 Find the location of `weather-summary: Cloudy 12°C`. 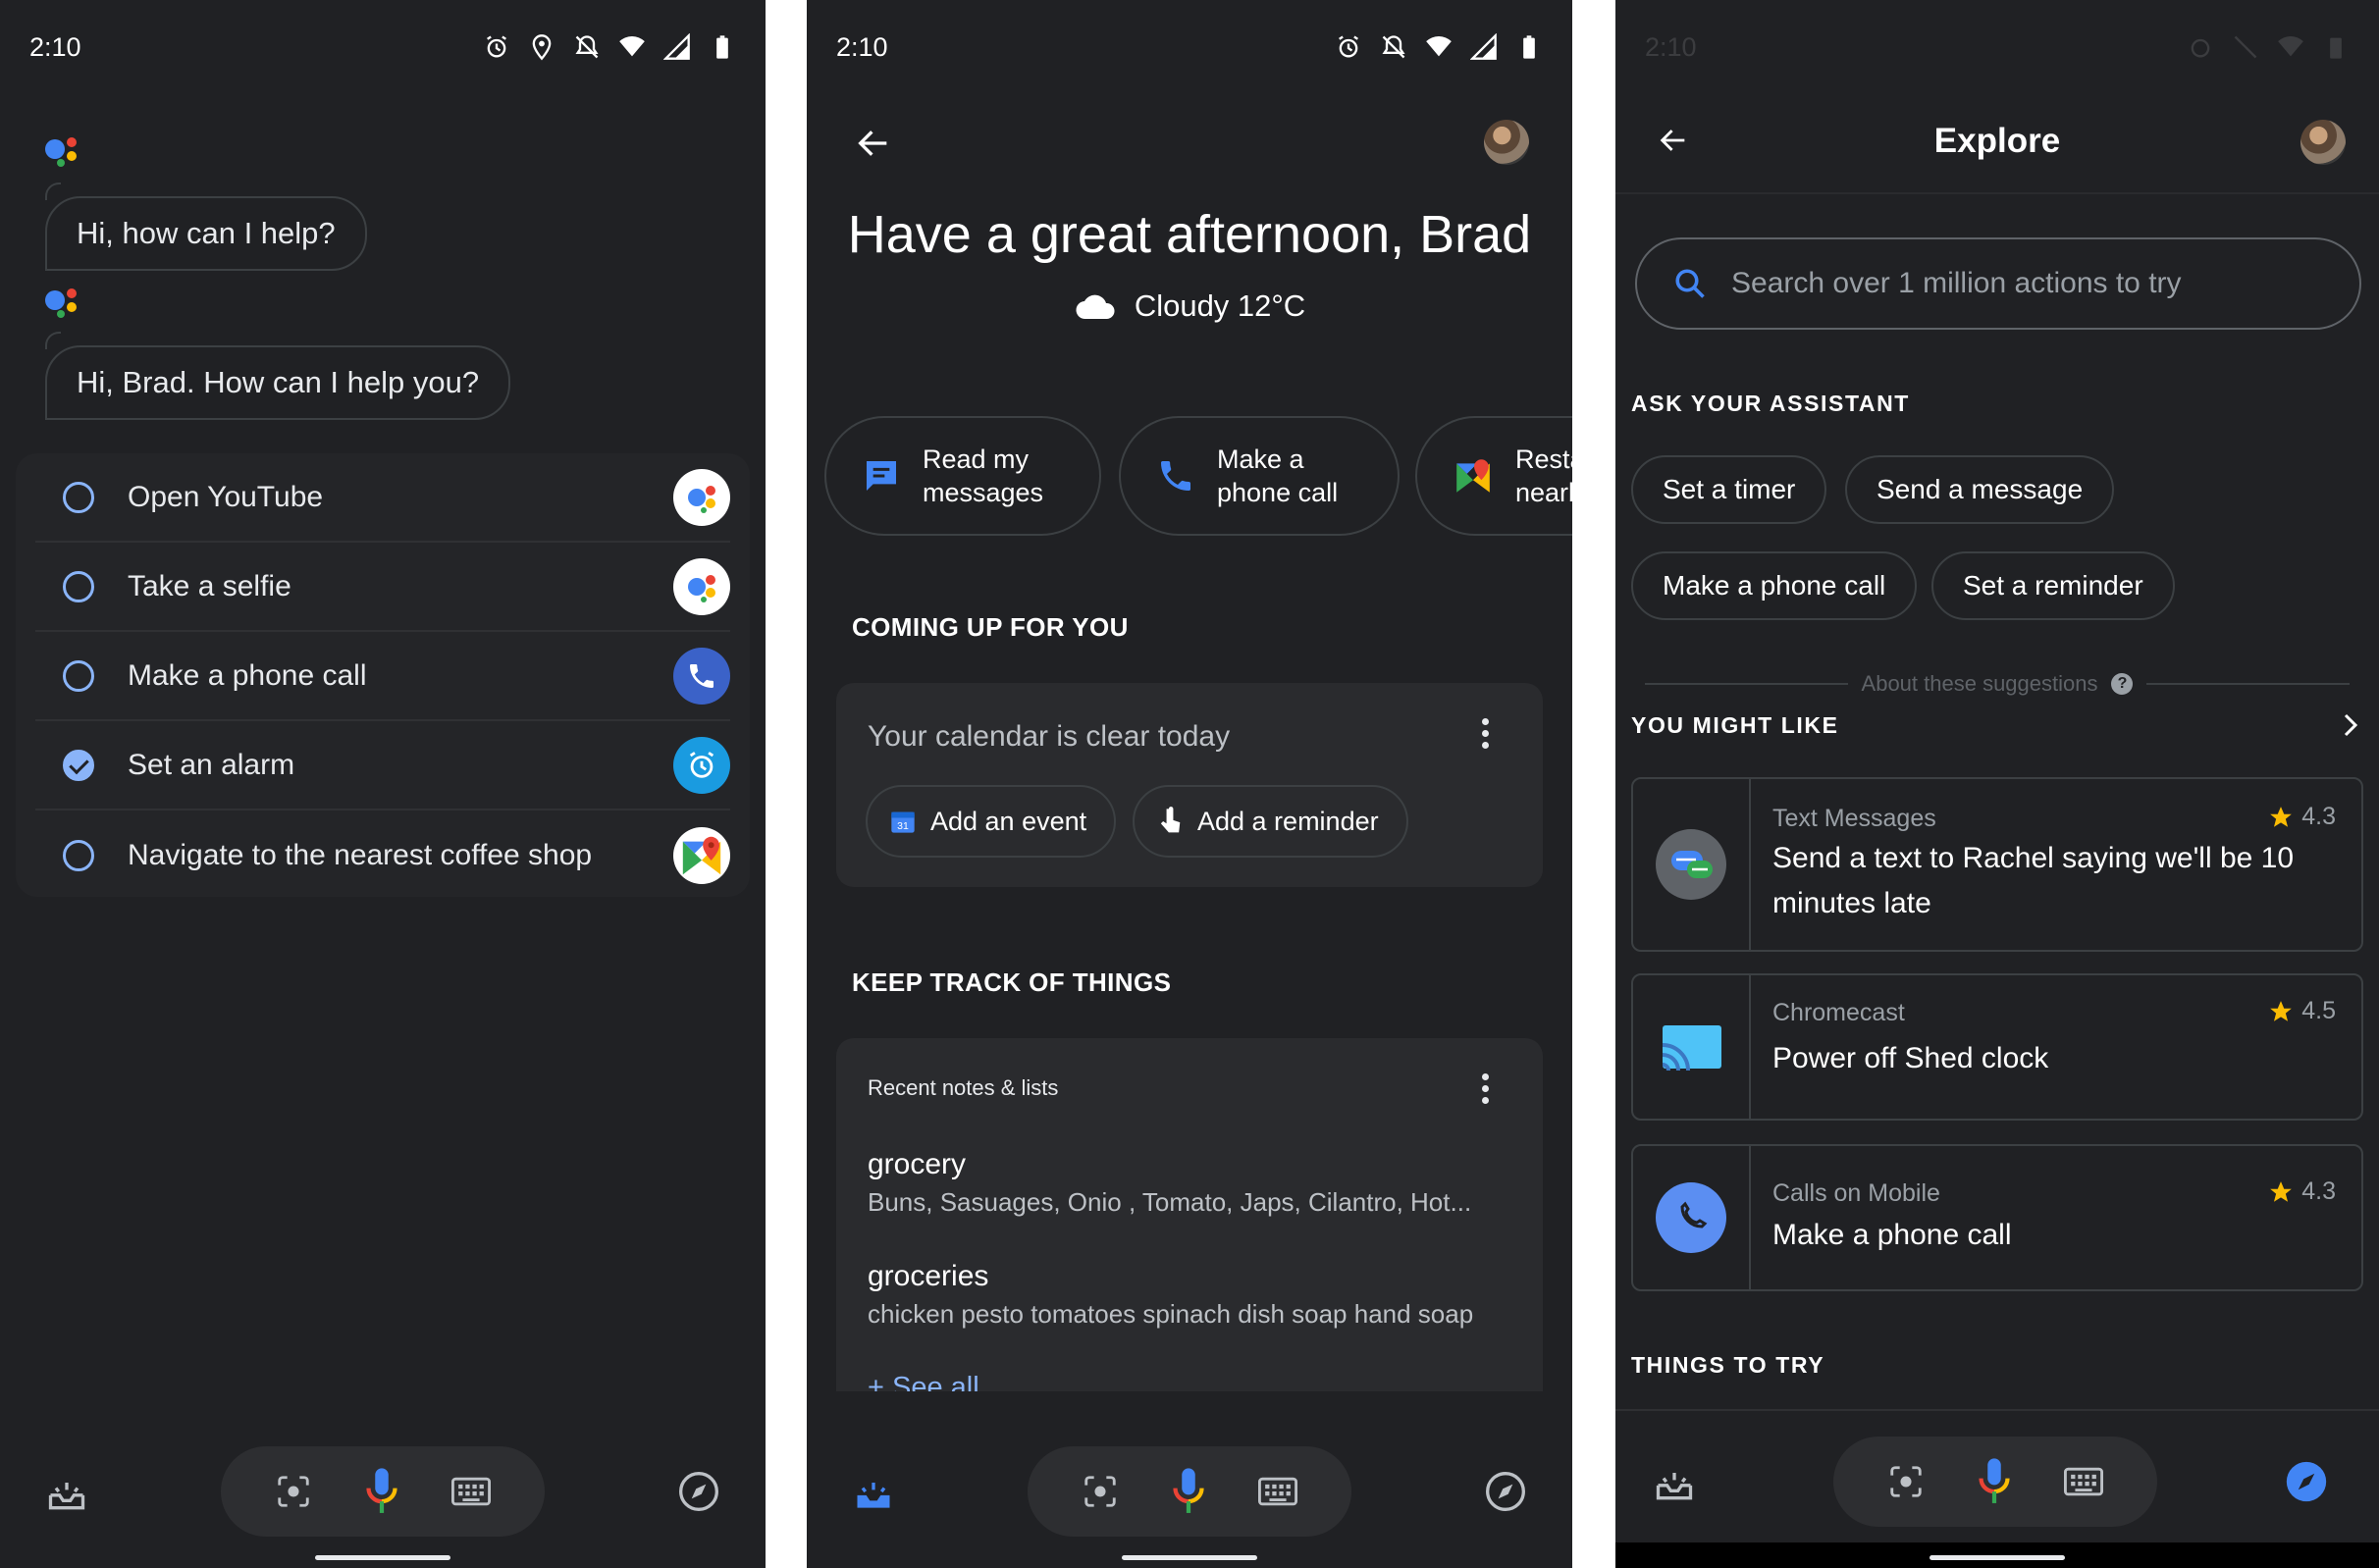

weather-summary: Cloudy 12°C is located at coordinates (1189, 306).